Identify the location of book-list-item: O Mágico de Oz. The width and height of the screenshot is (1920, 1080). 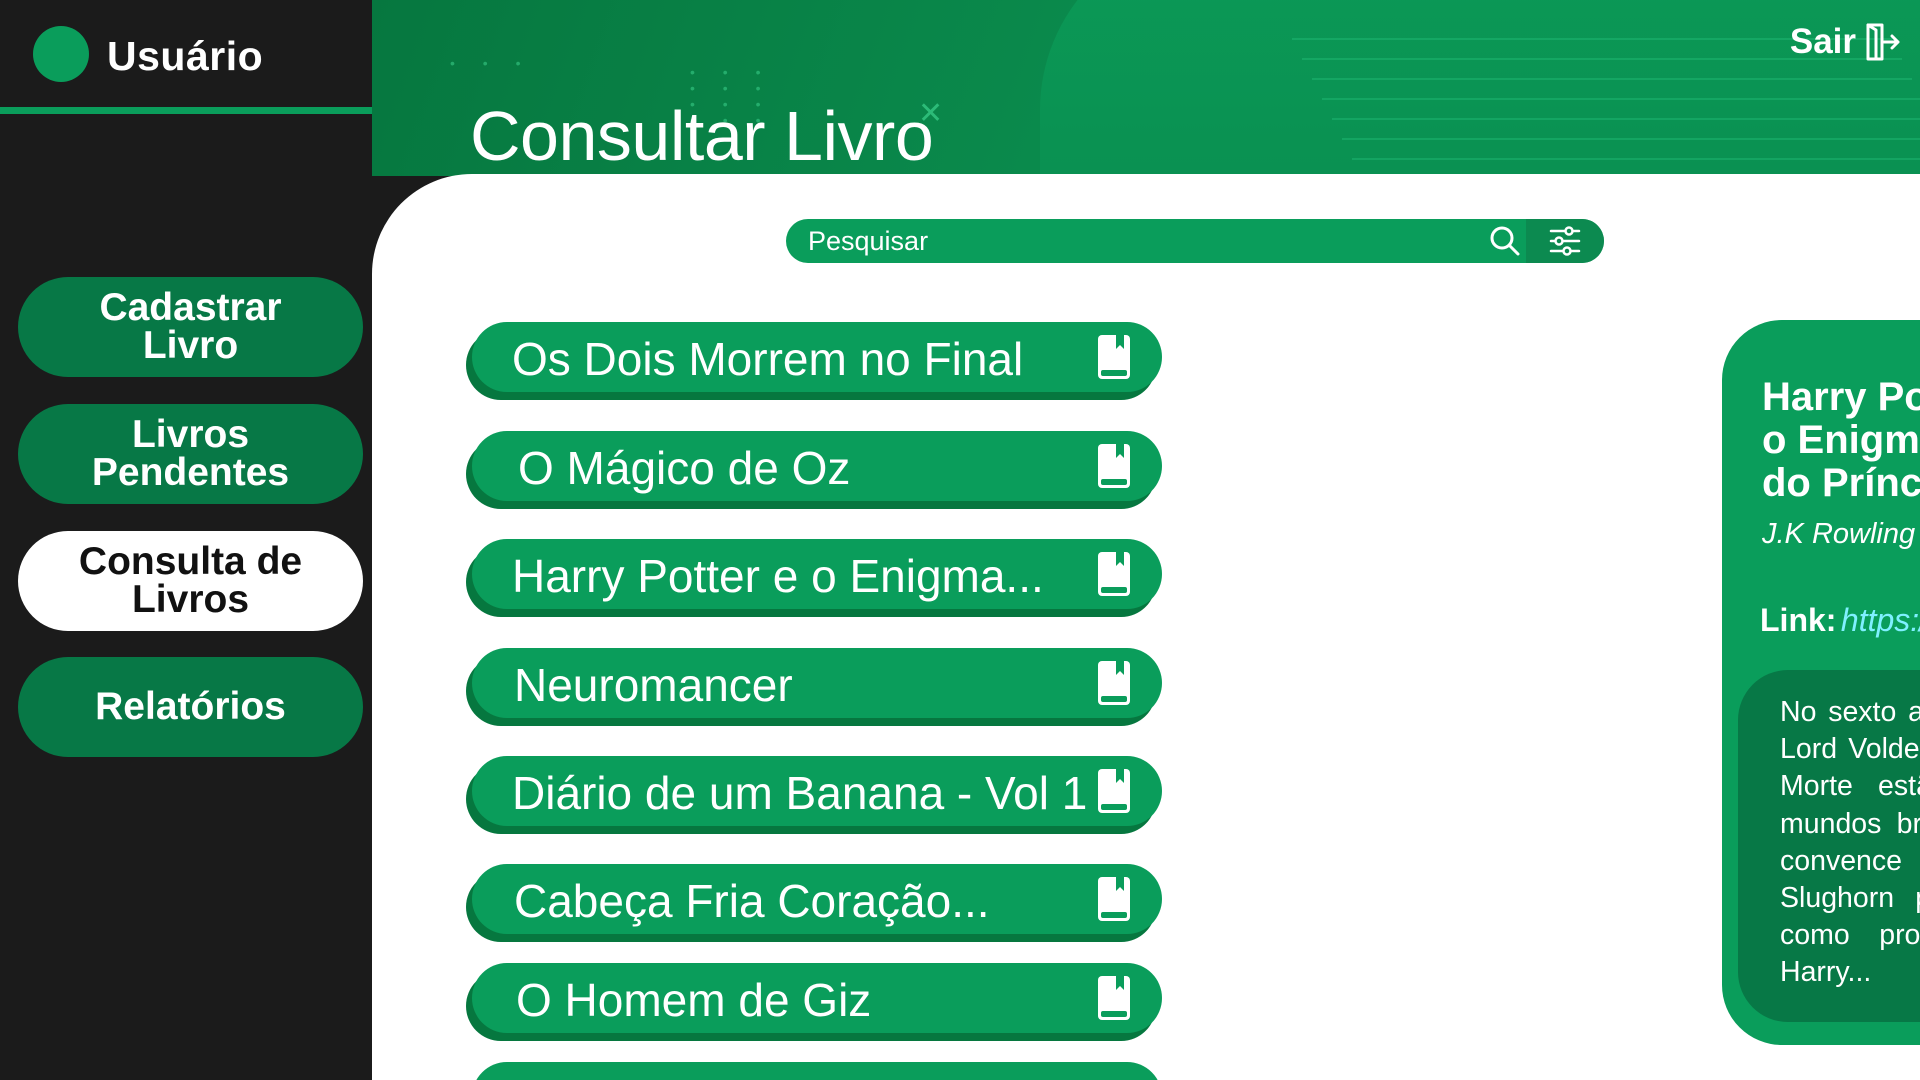
(817, 466).